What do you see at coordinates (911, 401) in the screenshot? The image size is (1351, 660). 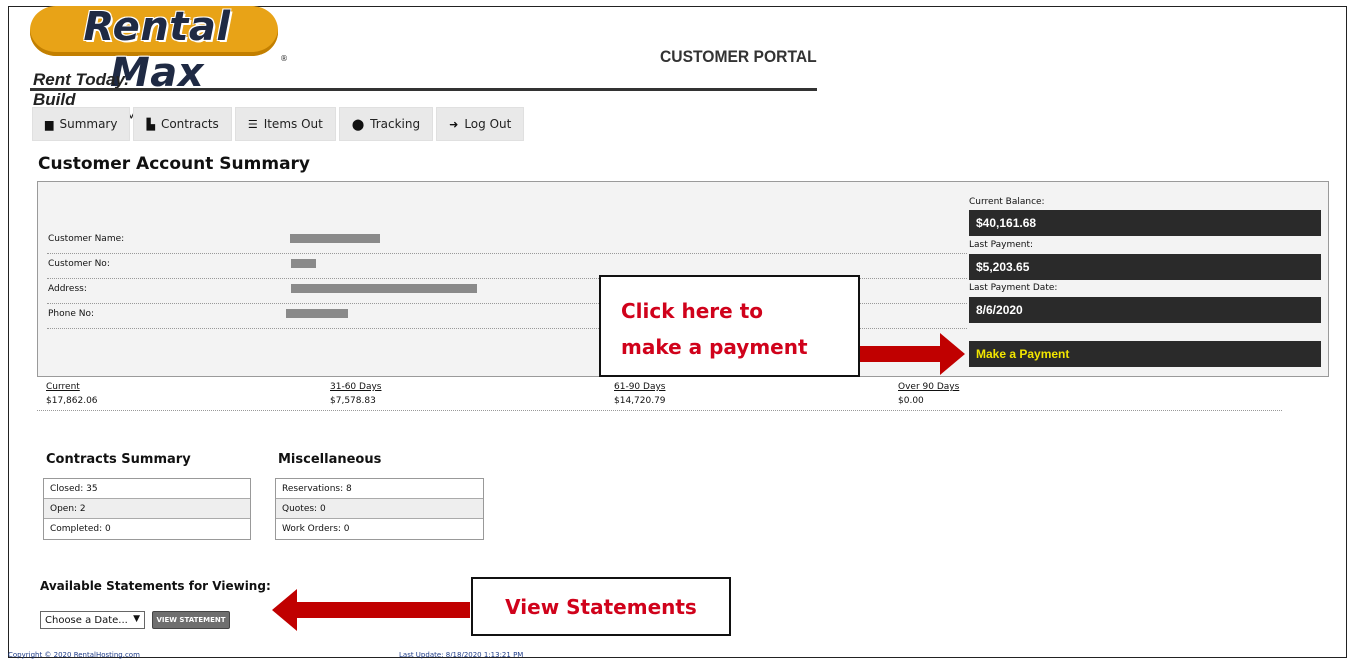 I see `aging-over-90-value: $0.00` at bounding box center [911, 401].